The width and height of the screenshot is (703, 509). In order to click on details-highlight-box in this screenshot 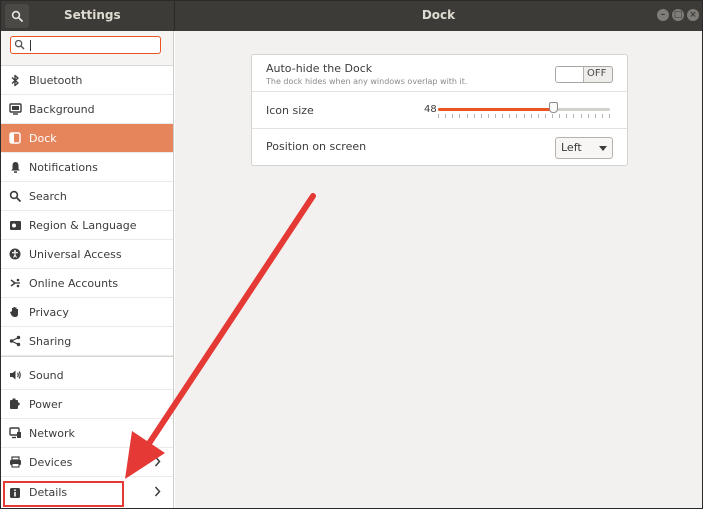, I will do `click(63, 494)`.